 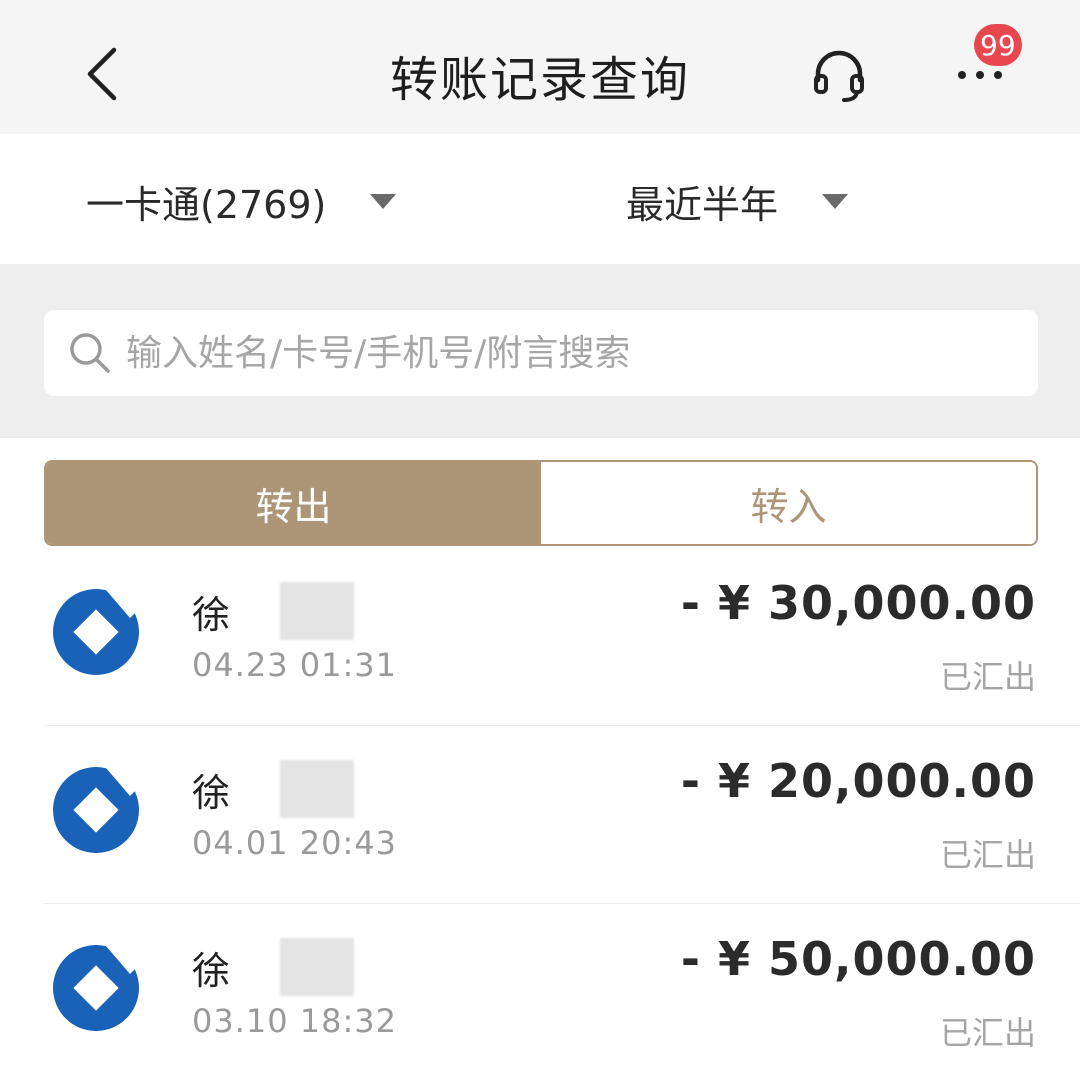 What do you see at coordinates (90, 353) in the screenshot?
I see `search-icon` at bounding box center [90, 353].